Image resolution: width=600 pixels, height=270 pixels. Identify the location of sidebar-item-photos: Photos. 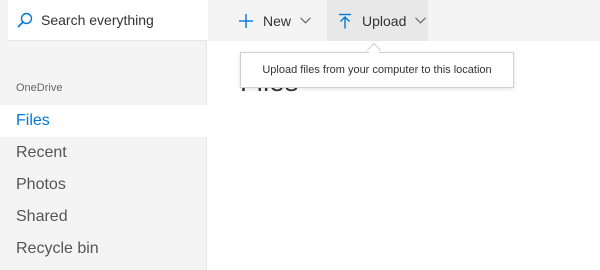
(103, 185).